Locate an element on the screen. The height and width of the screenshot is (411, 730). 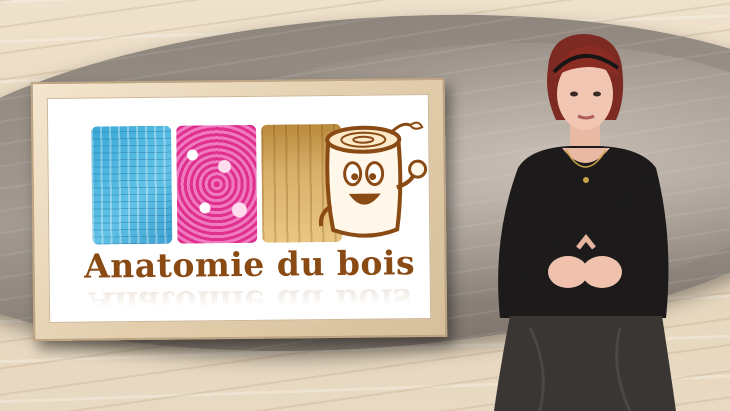
pink-cells-image is located at coordinates (217, 184).